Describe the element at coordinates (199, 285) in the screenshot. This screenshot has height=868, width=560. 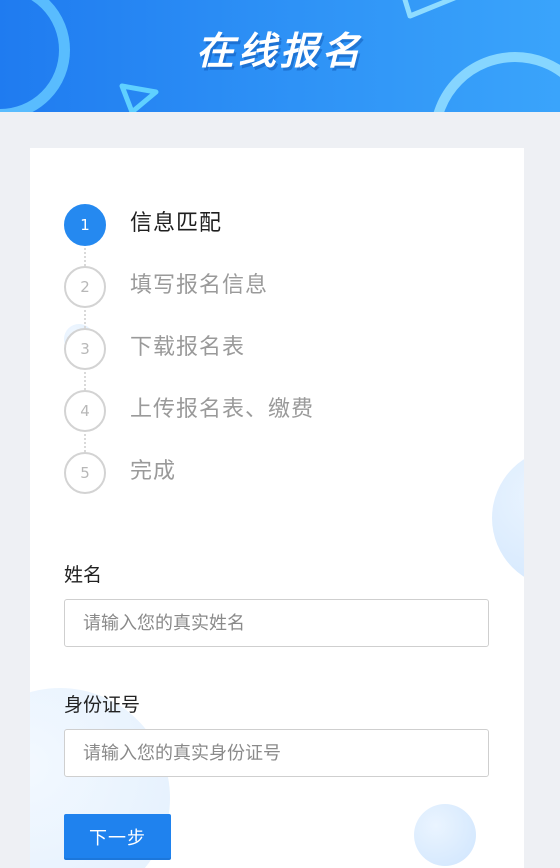
I see `step-label: 填写报名信息` at that location.